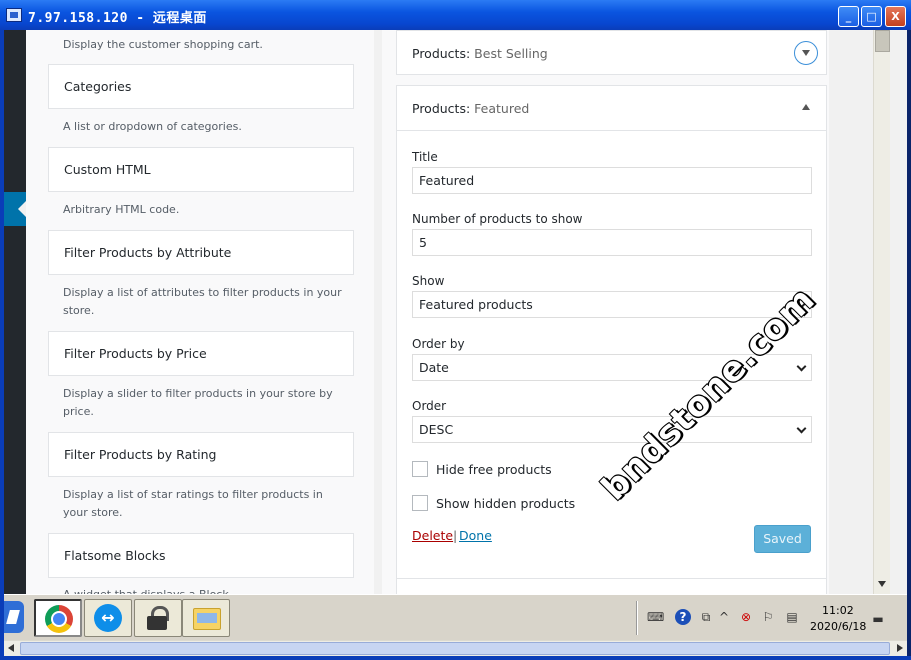 Image resolution: width=911 pixels, height=660 pixels. Describe the element at coordinates (494, 469) in the screenshot. I see `hide-free-label: Hide free products` at that location.